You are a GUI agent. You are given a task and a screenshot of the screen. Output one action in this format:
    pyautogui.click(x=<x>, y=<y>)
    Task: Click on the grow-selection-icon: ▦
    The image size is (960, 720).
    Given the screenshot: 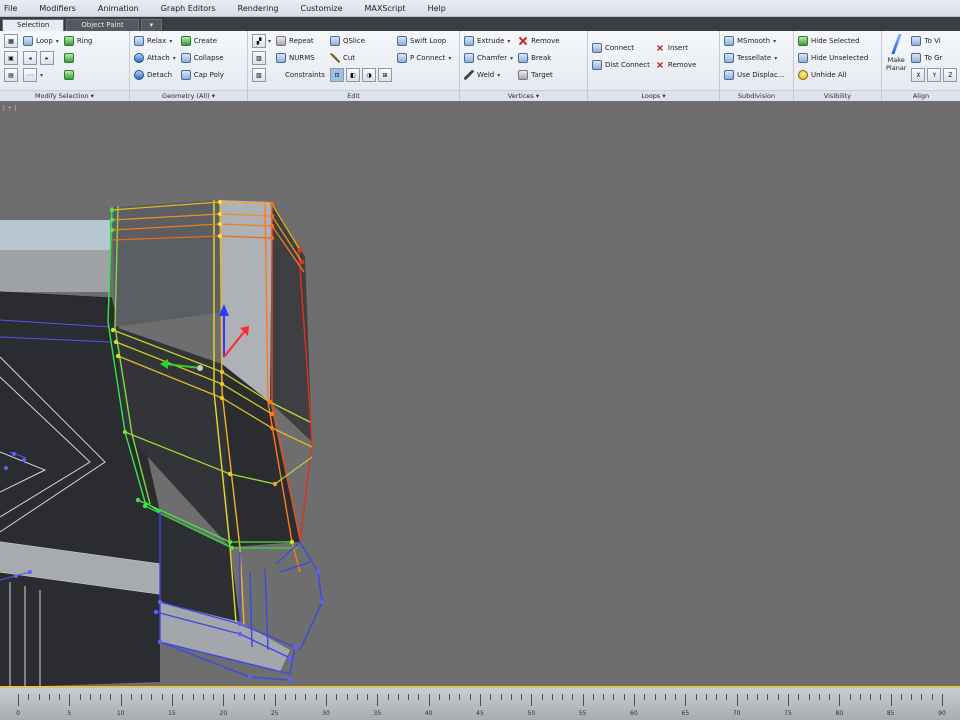 What is the action you would take?
    pyautogui.click(x=11, y=41)
    